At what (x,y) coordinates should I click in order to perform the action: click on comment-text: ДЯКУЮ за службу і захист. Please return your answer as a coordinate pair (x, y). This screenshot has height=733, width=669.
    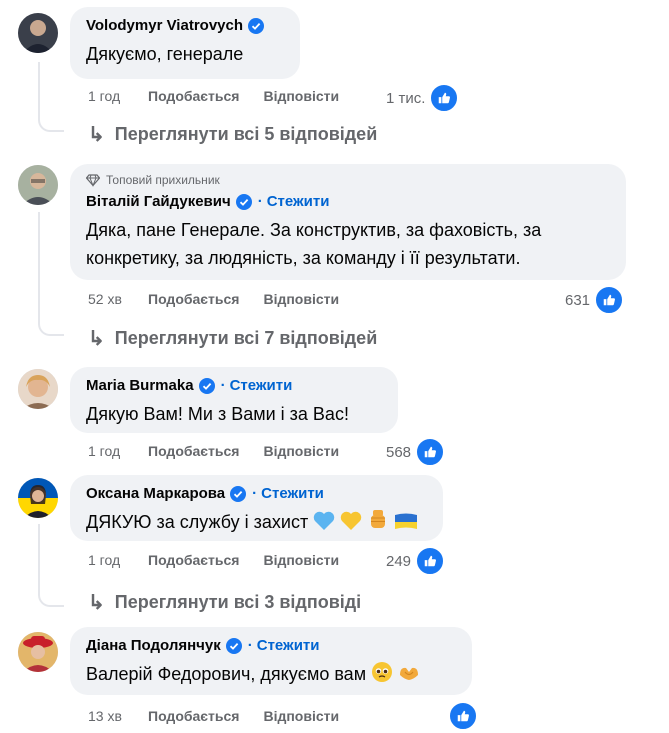
    Looking at the image, I should click on (256, 522).